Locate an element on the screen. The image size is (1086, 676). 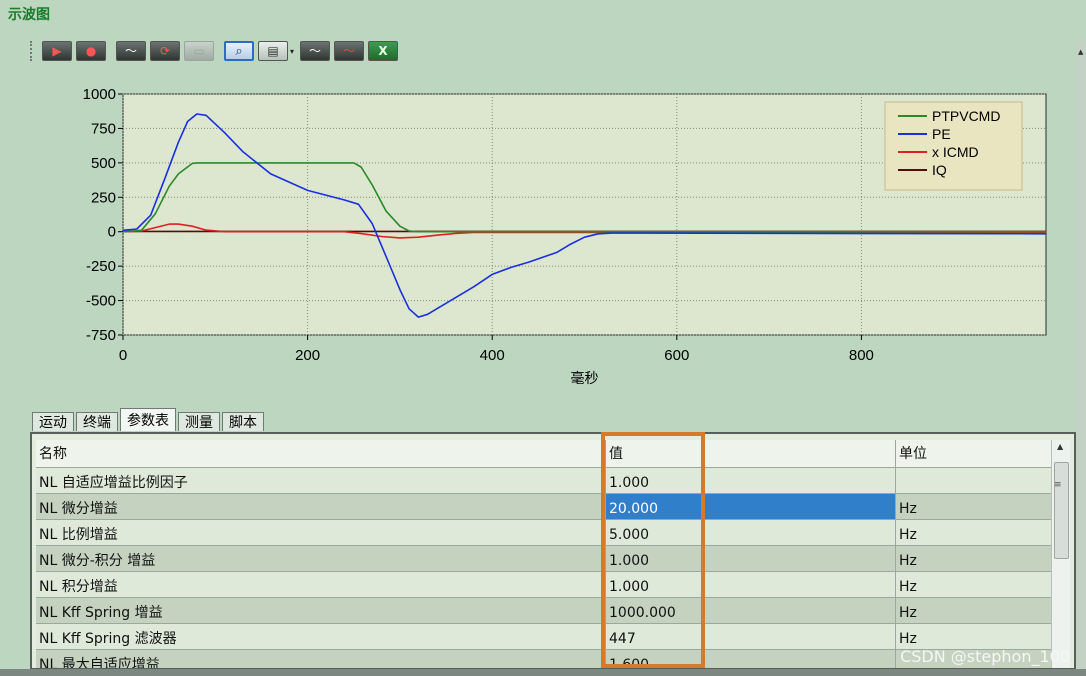
wave-settings-icon: 〜 is located at coordinates (315, 51).